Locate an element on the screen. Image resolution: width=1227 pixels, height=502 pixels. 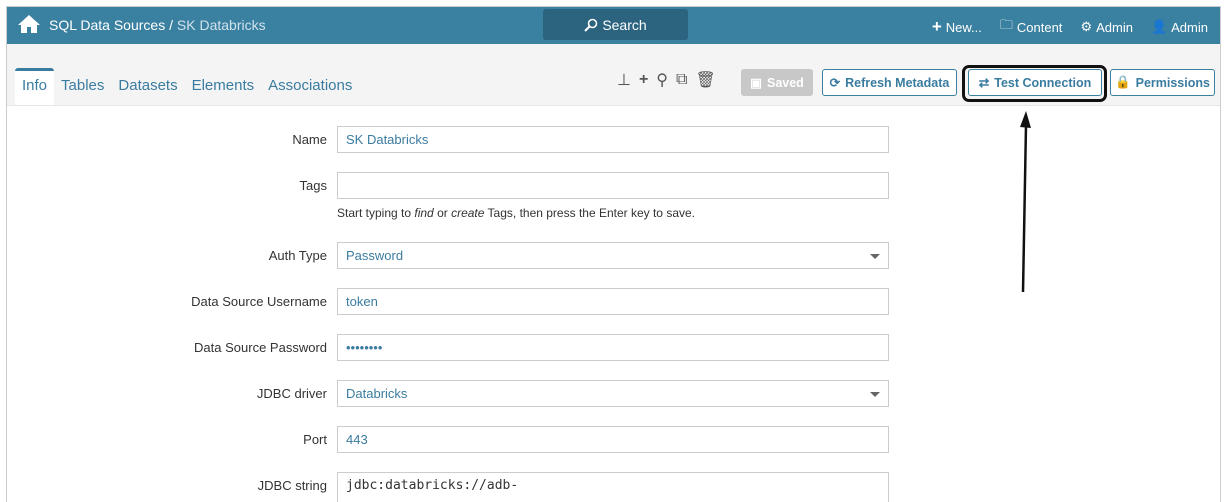
username-input: token is located at coordinates (613, 301).